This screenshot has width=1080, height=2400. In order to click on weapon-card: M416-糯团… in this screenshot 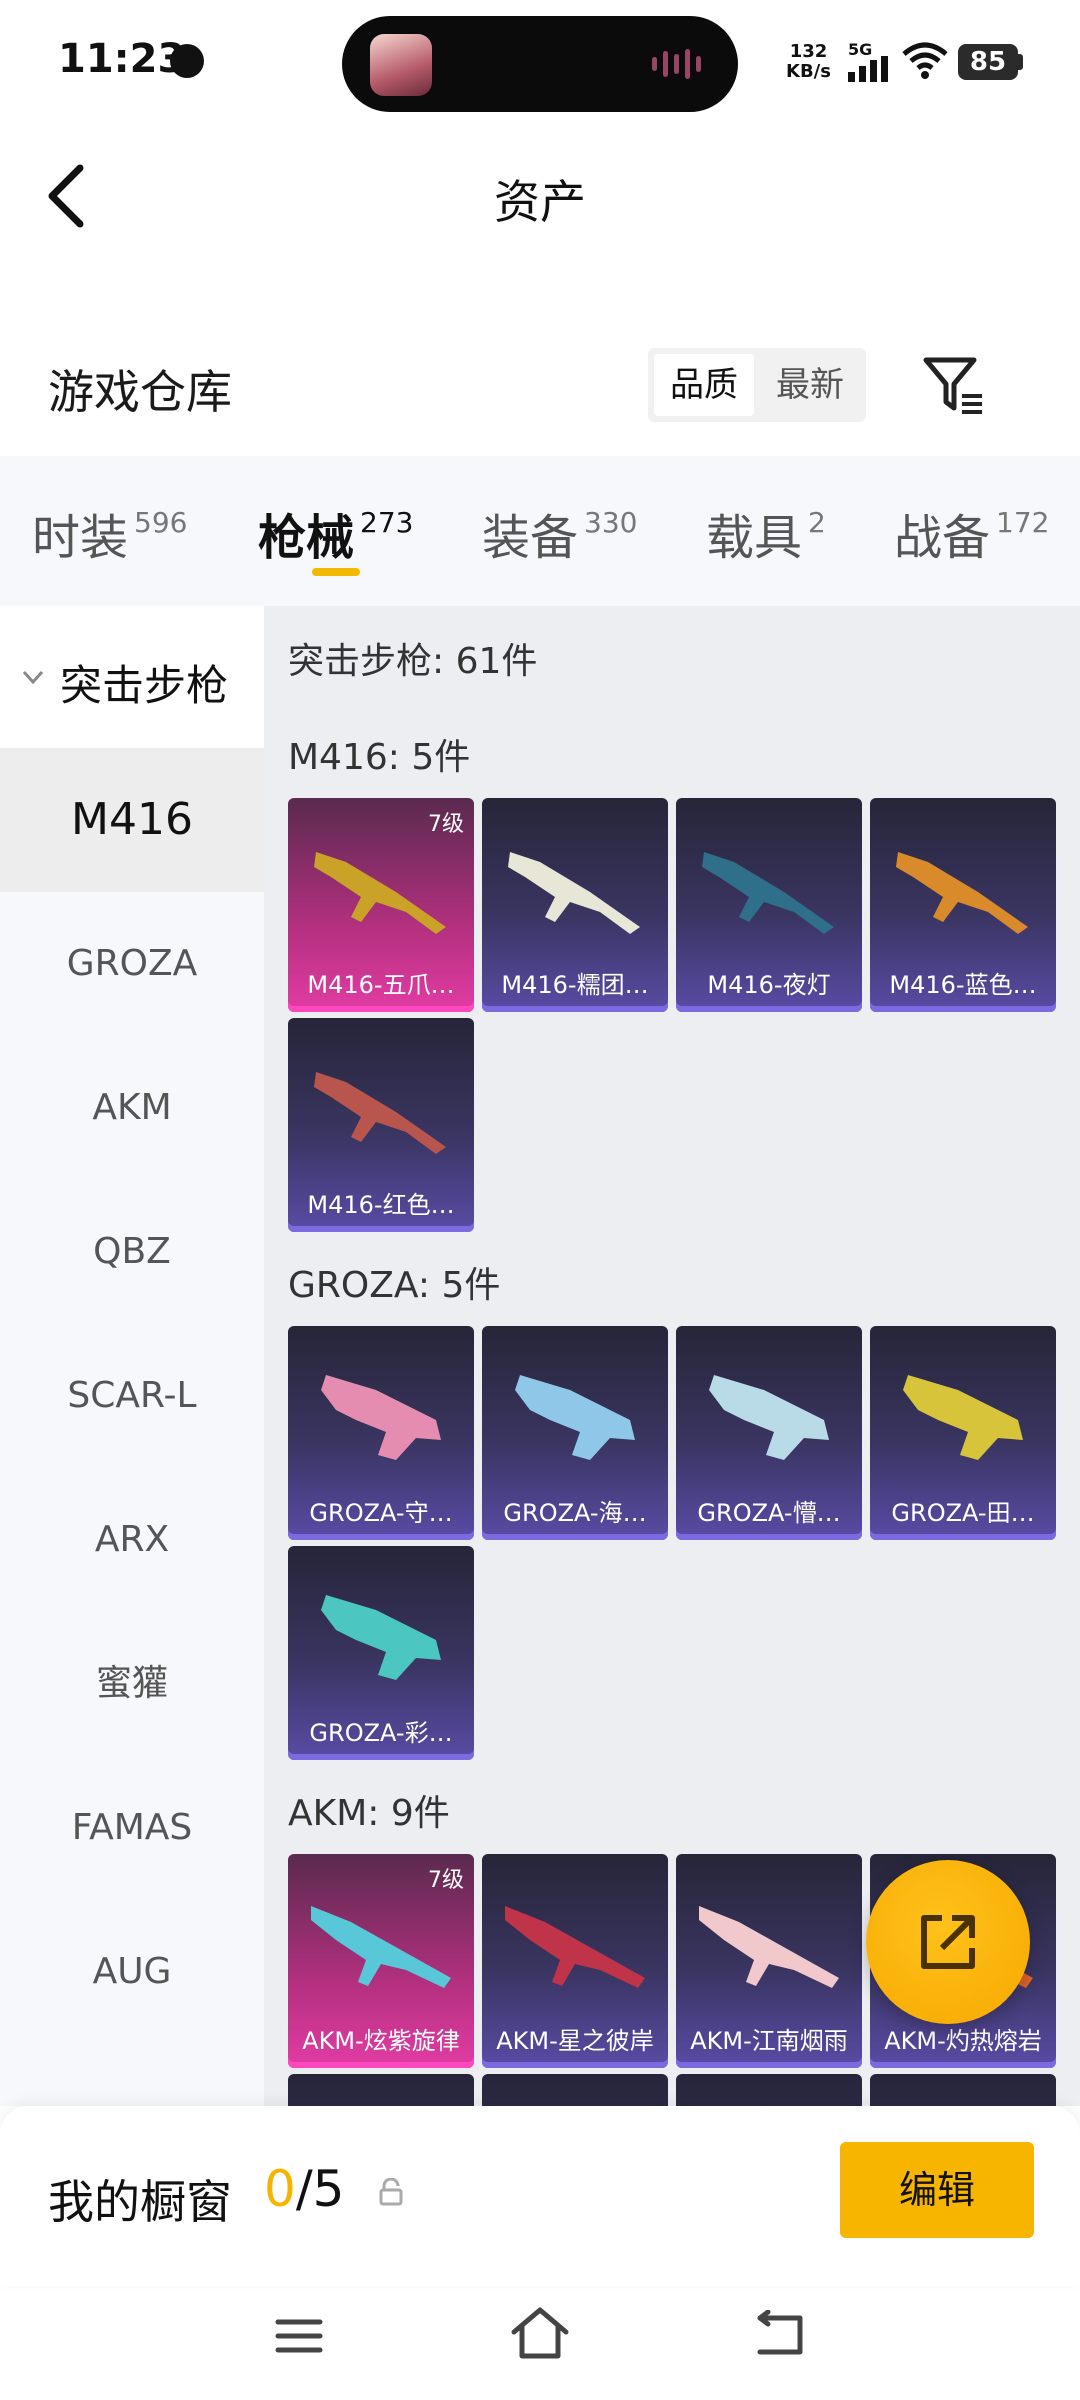, I will do `click(575, 905)`.